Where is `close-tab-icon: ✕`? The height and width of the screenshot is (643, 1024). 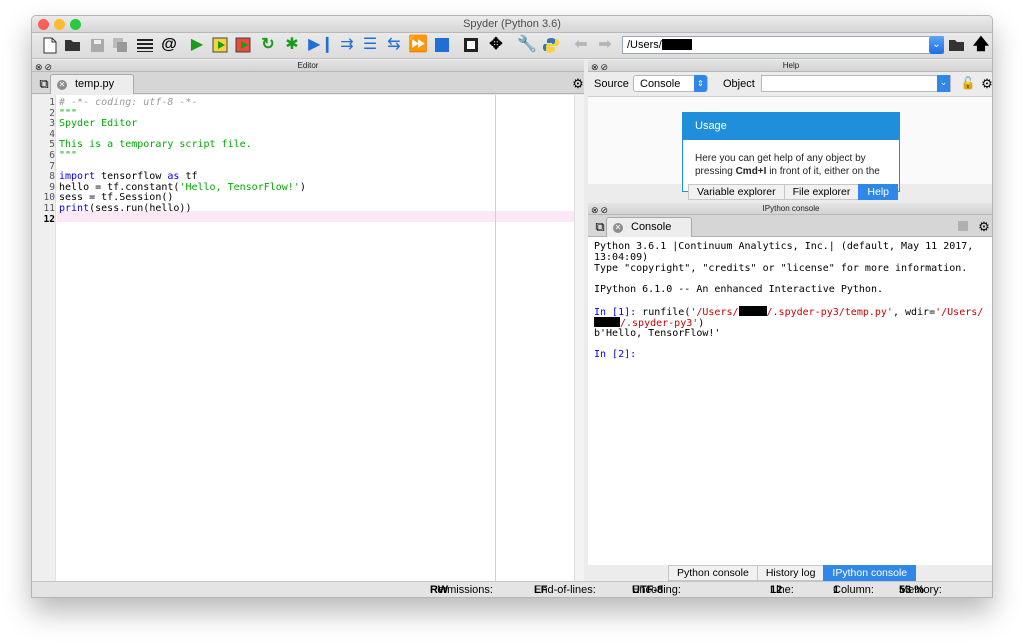
close-tab-icon: ✕ is located at coordinates (62, 85).